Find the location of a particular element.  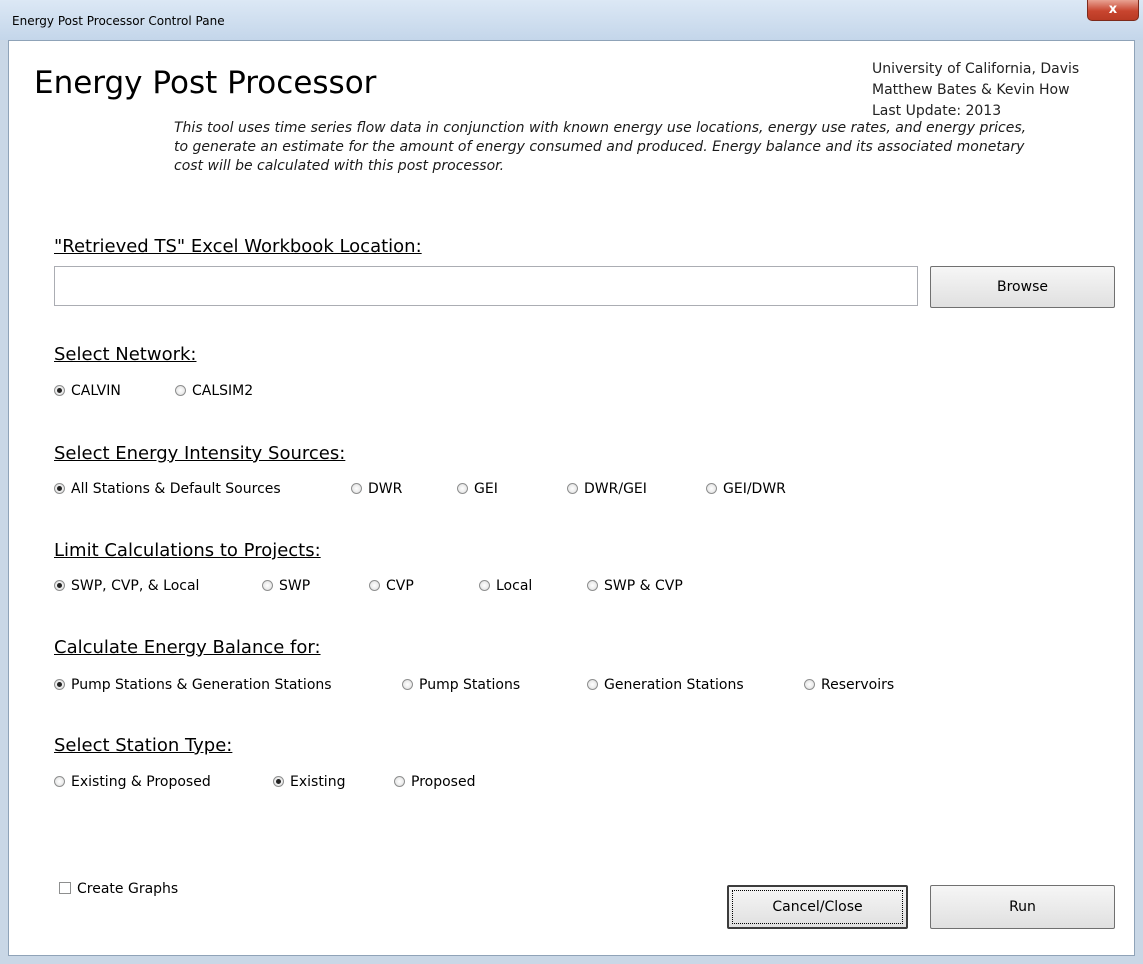

energy-balance-label: Calculate Energy Balance for: is located at coordinates (187, 647).